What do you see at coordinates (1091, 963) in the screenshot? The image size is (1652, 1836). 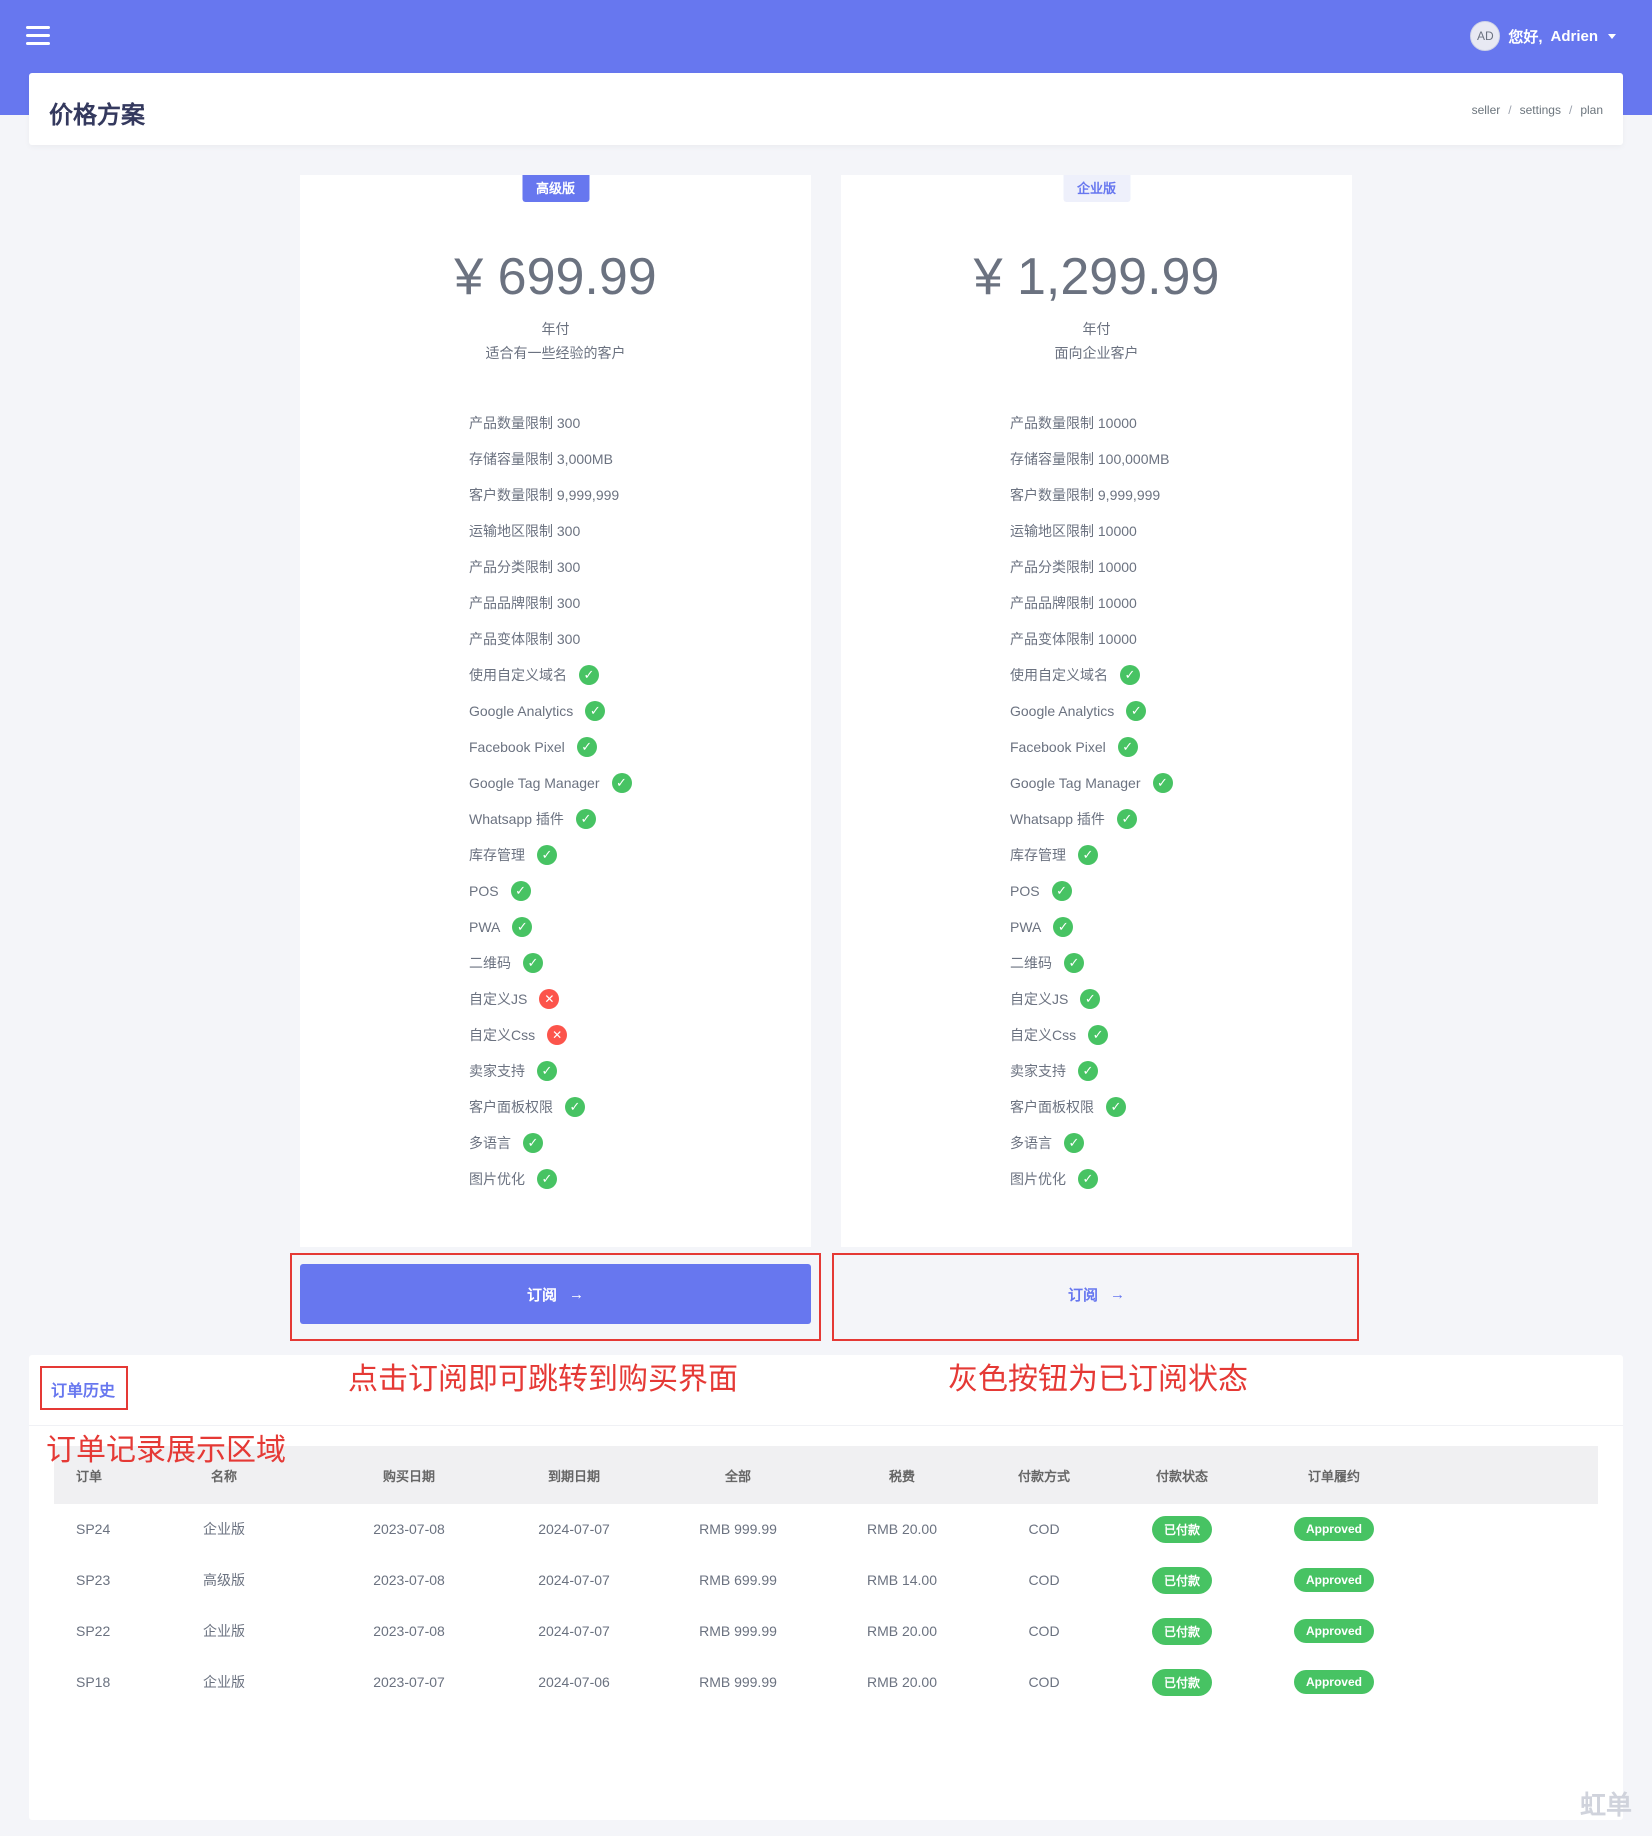 I see `feature-item: 二维码 ✓` at bounding box center [1091, 963].